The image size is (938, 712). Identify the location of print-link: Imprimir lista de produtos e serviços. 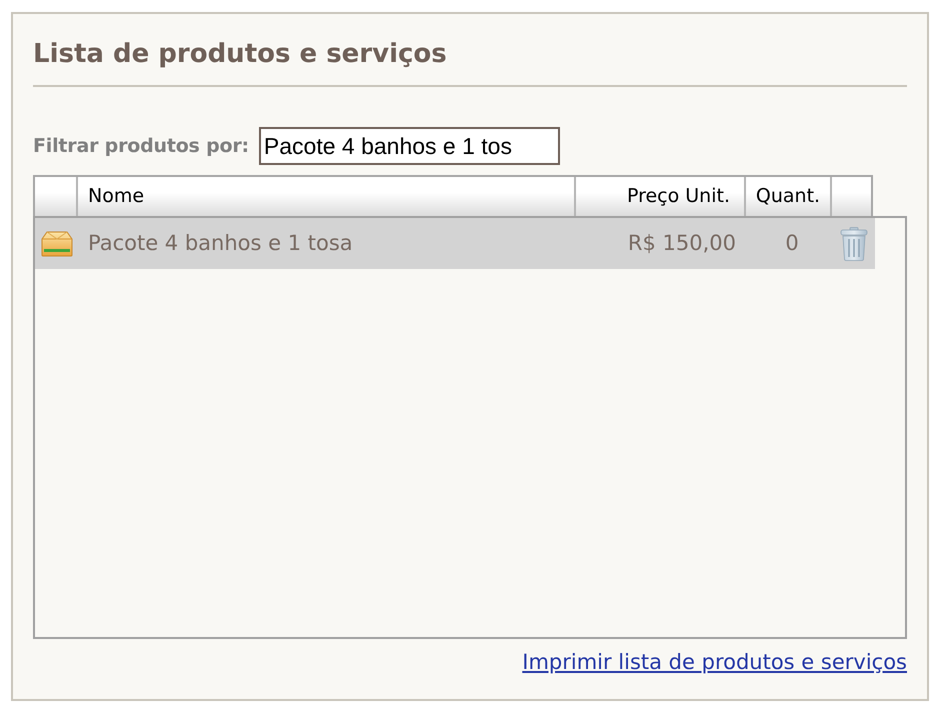
(714, 662).